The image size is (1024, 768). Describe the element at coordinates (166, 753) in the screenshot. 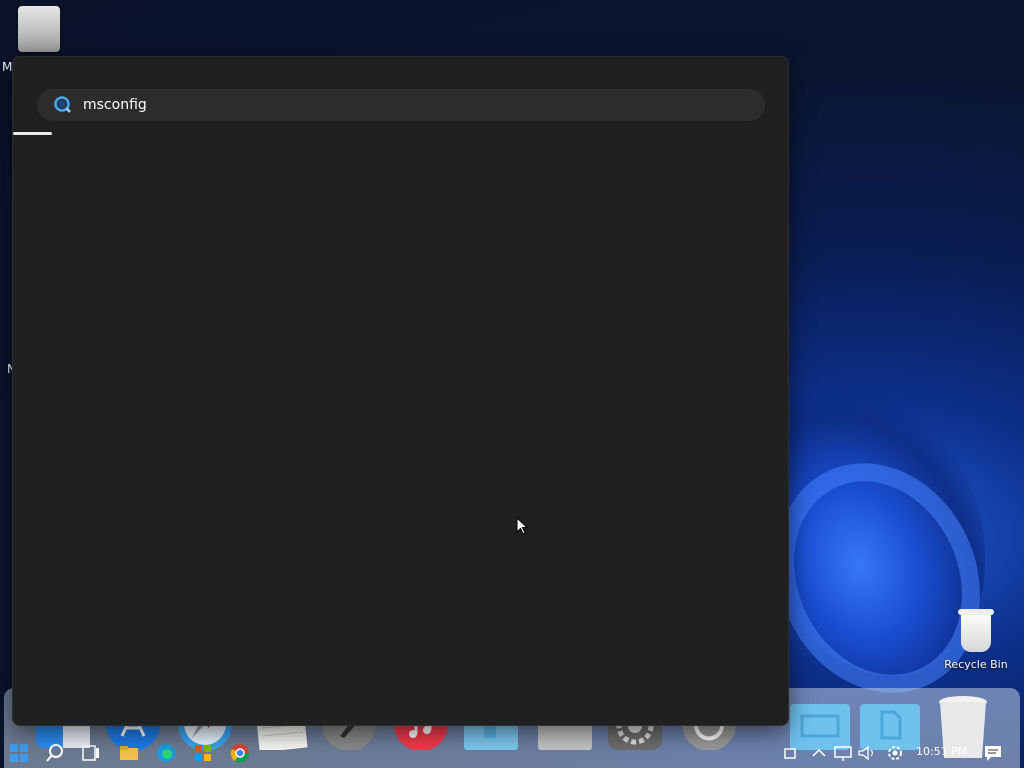

I see `edge-icon` at that location.